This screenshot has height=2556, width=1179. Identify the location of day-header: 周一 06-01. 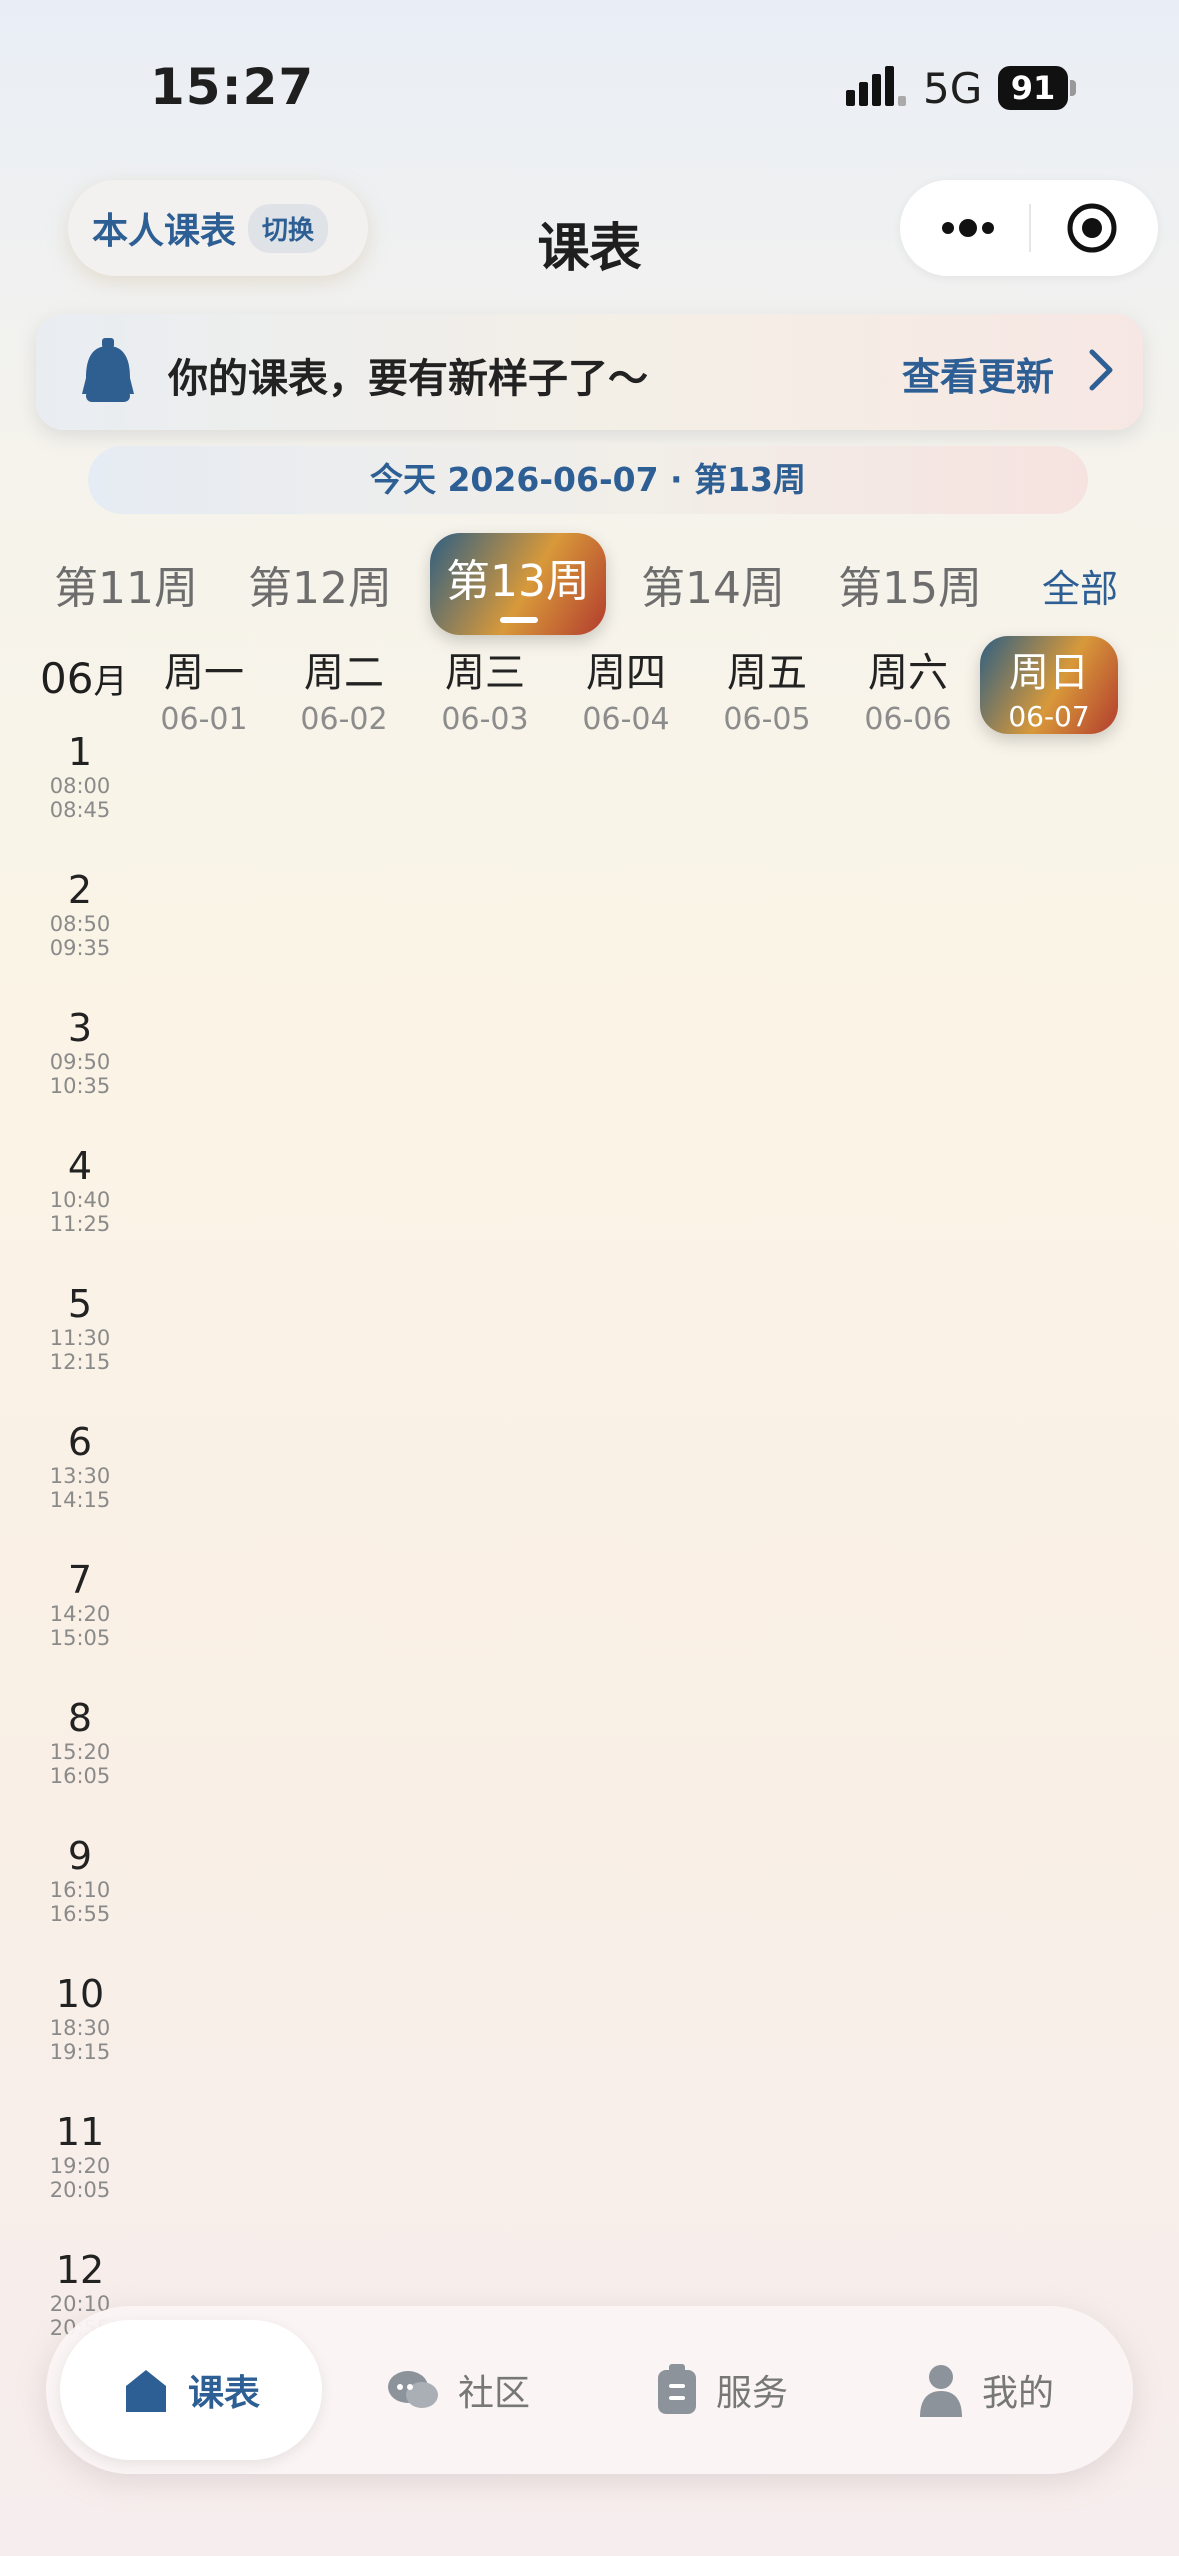
(204, 688).